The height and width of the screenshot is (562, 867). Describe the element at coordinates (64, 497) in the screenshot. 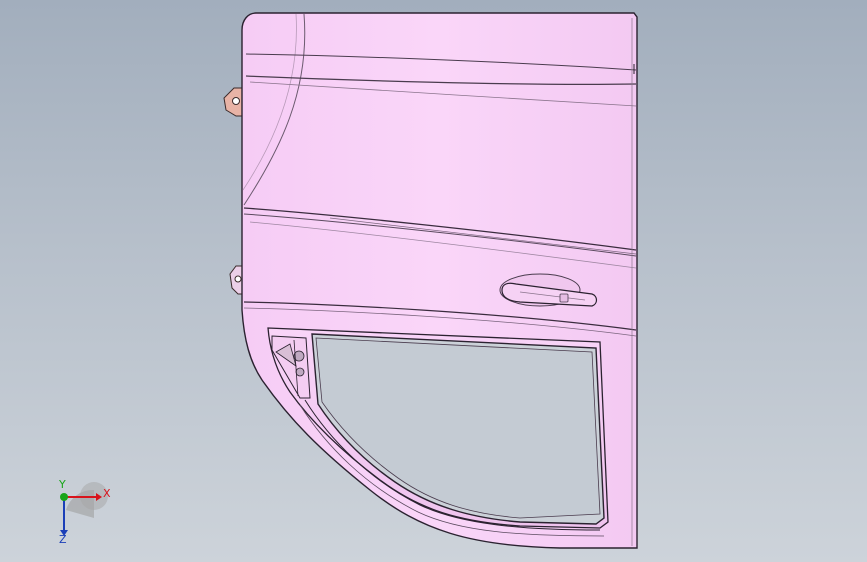

I see `y-axis-dot` at that location.